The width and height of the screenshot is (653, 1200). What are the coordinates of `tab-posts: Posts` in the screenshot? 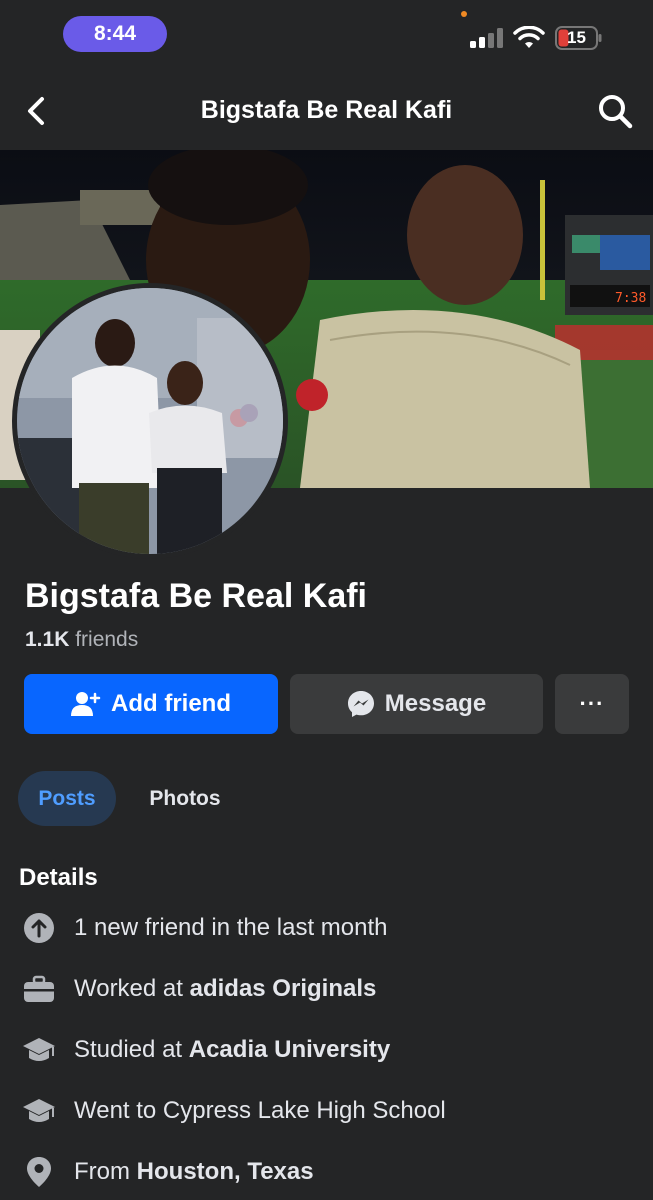 It's located at (67, 798).